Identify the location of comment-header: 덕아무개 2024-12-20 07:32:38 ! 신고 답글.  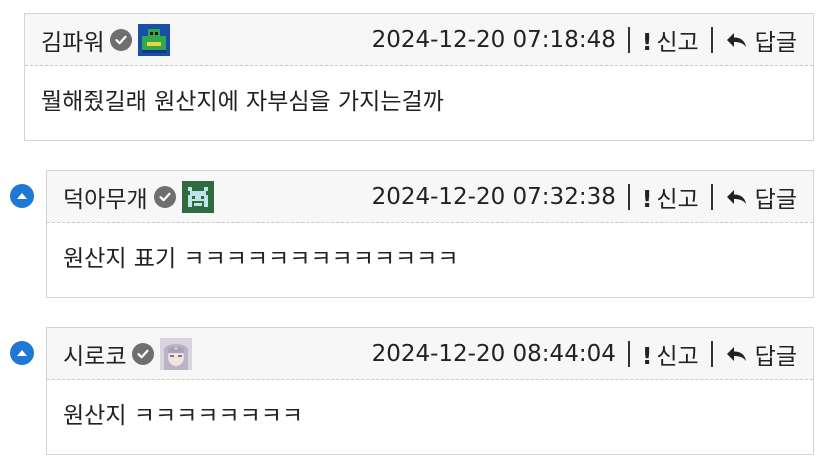
(430, 197).